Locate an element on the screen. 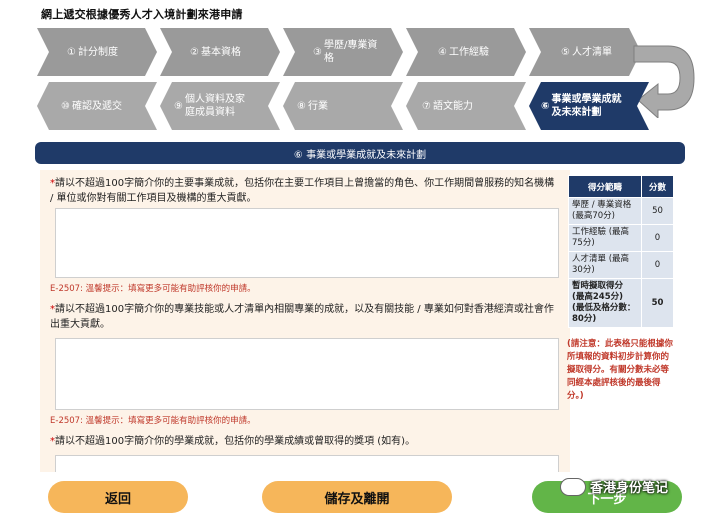 This screenshot has width=720, height=518. step-label: 行業 is located at coordinates (317, 106).